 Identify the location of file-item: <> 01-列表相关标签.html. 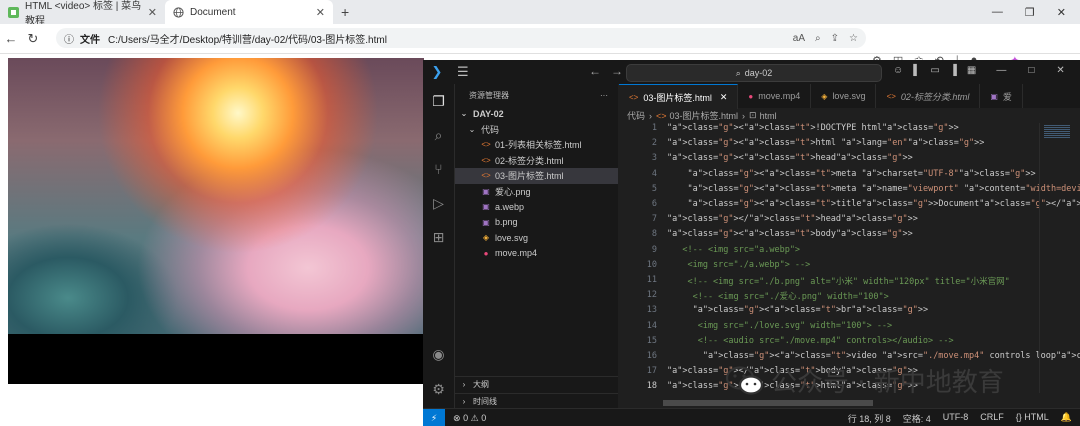
(536, 145).